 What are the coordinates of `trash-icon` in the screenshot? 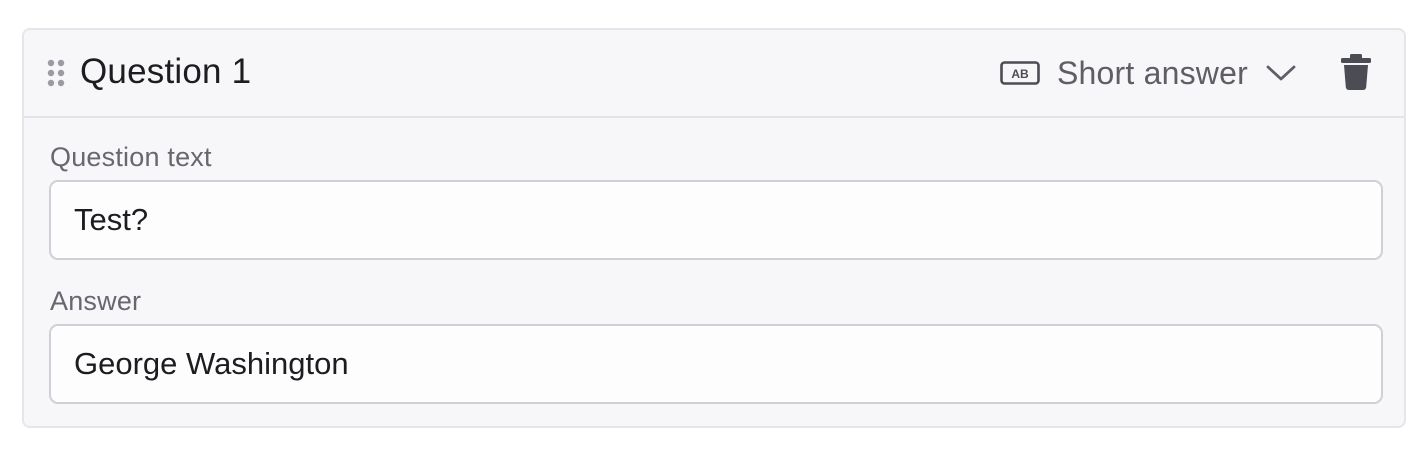 It's located at (1356, 74).